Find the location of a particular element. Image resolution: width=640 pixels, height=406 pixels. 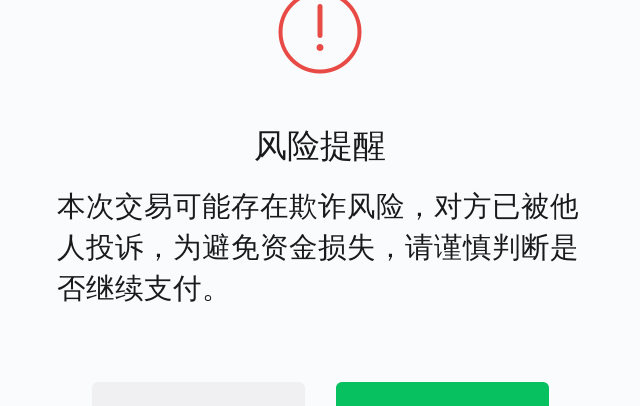

warning-icon is located at coordinates (320, 37).